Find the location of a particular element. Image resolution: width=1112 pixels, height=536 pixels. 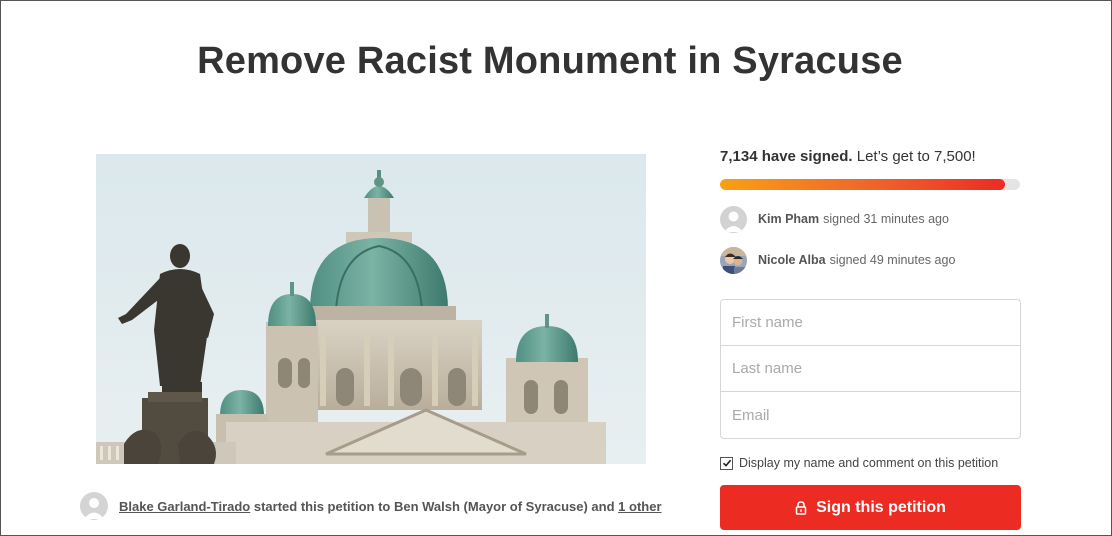

progress-bar is located at coordinates (870, 184).